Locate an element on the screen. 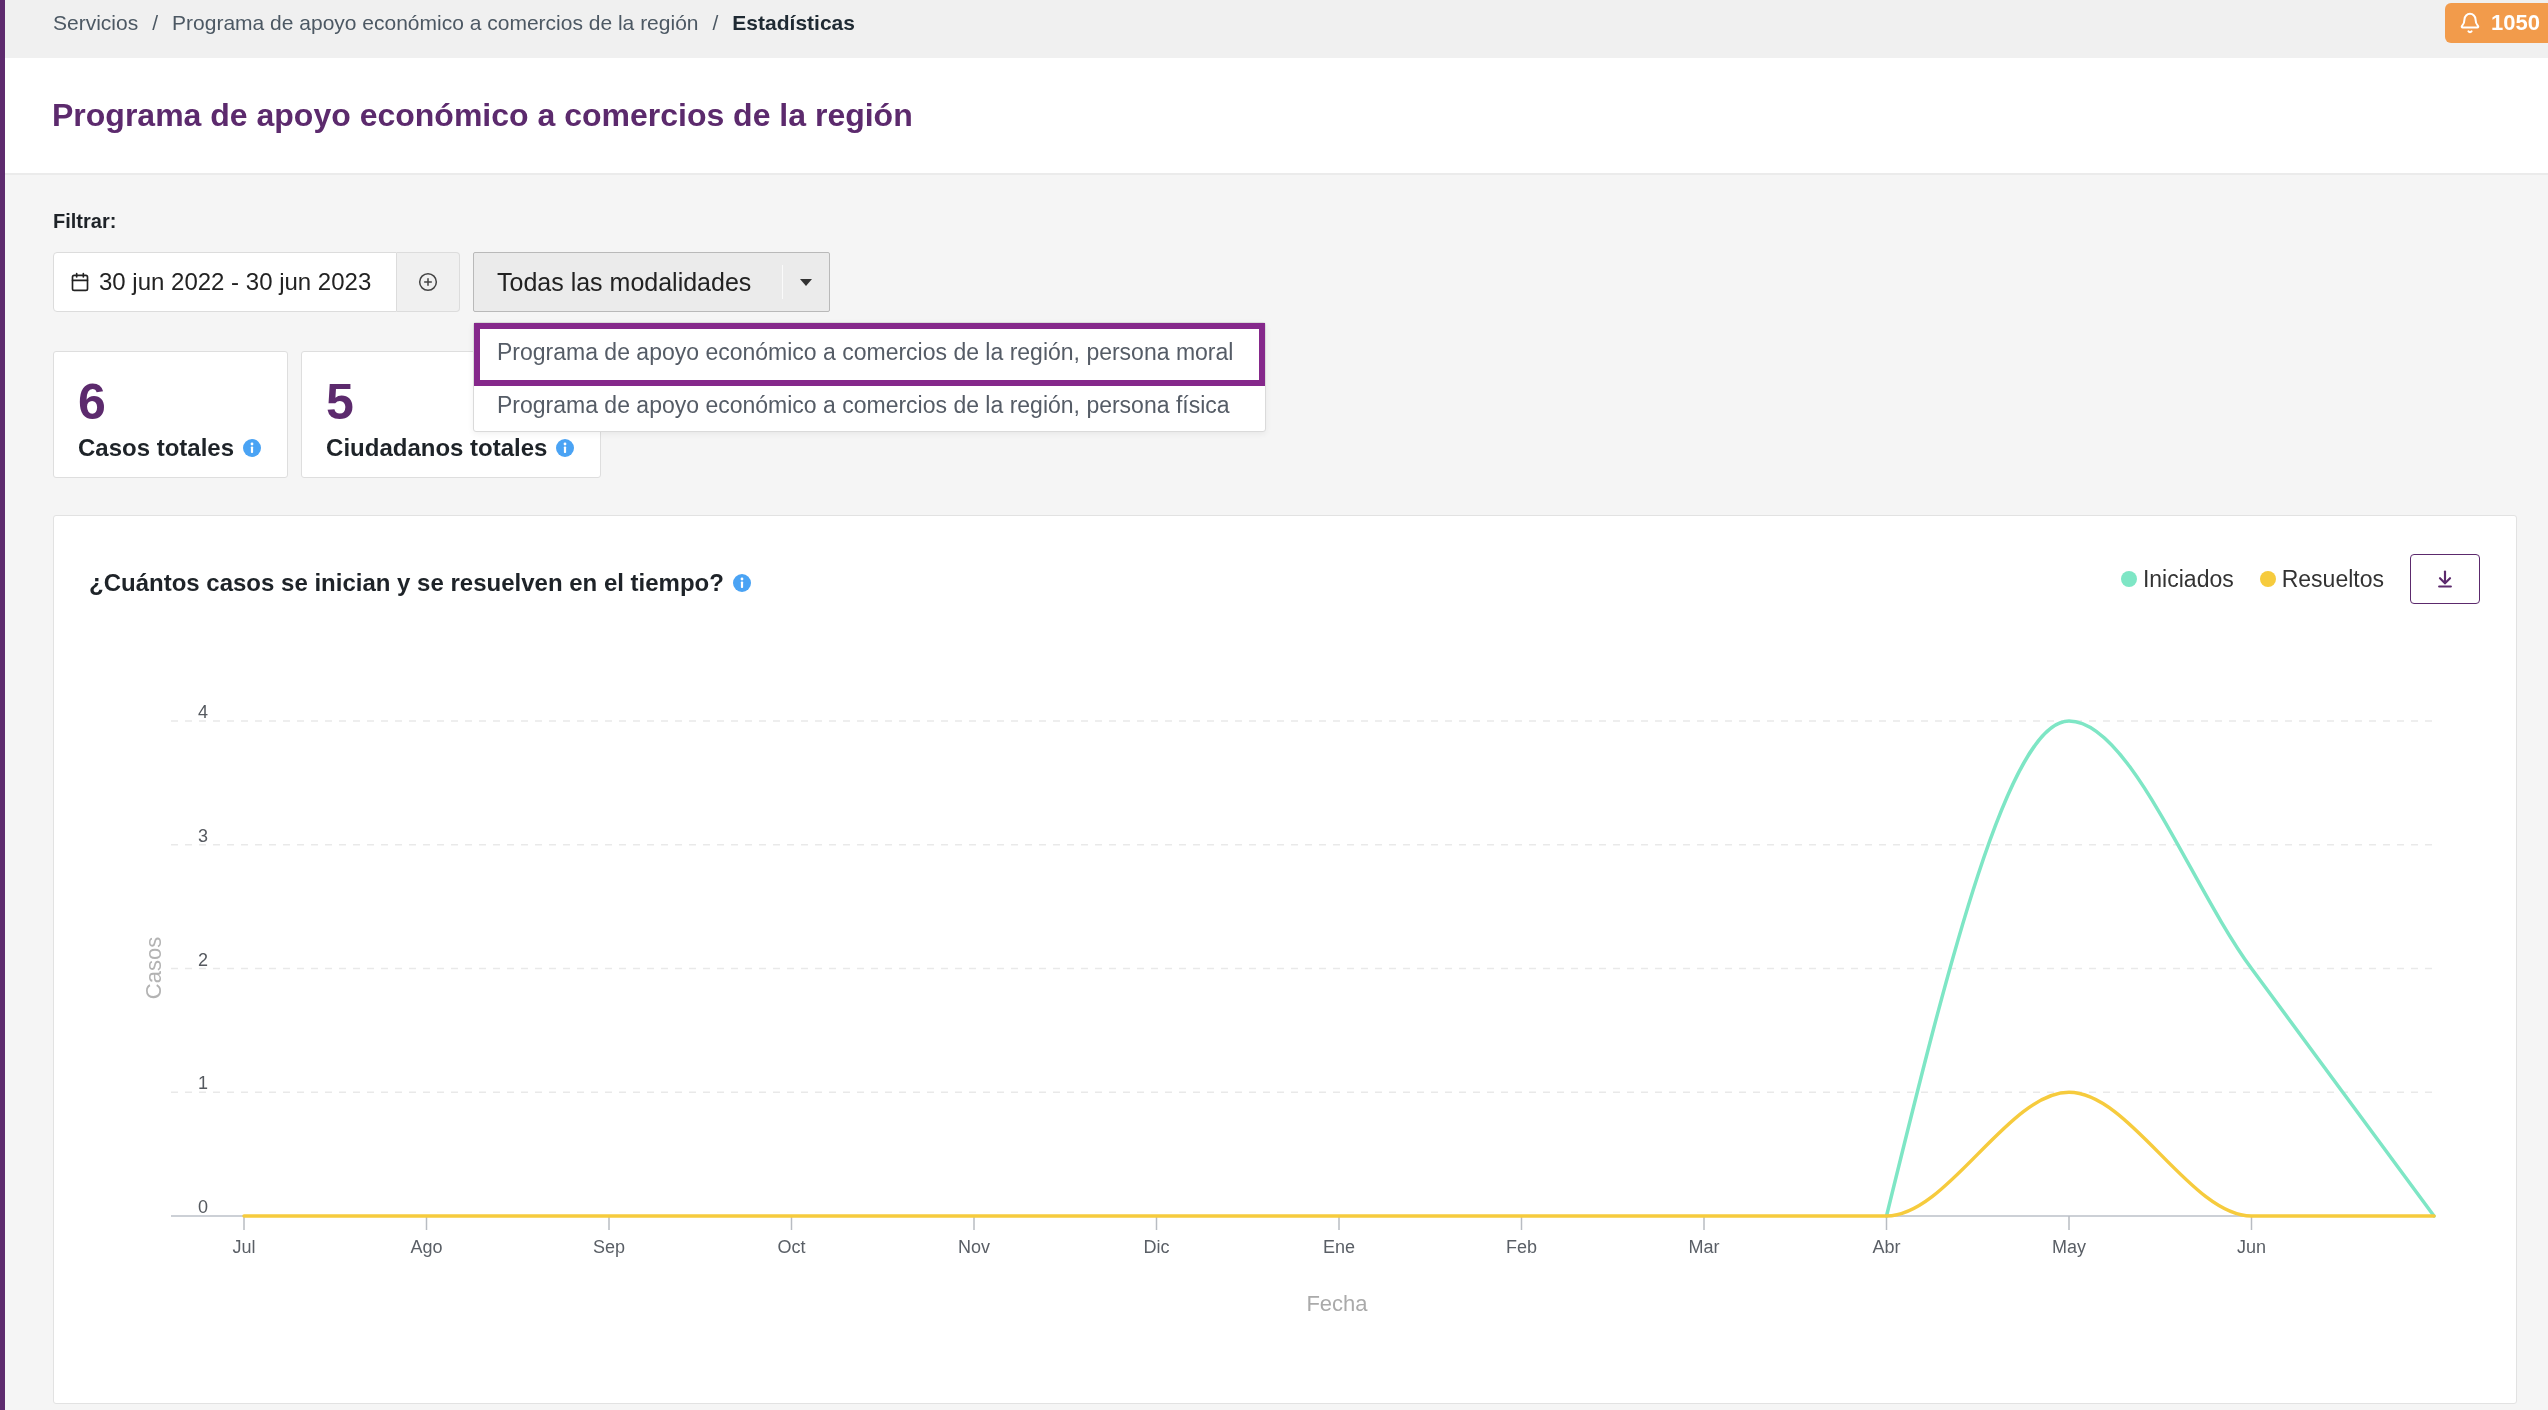 The width and height of the screenshot is (2548, 1410). filter-label: Filtrar: is located at coordinates (85, 221).